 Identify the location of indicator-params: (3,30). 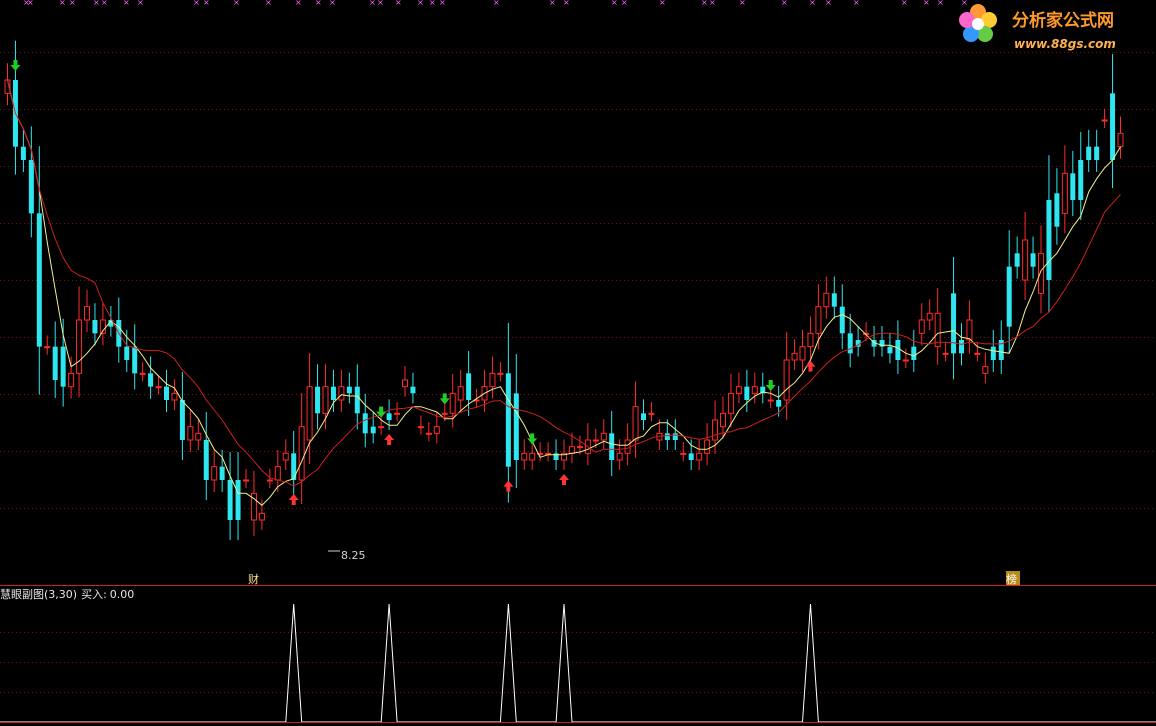
(60, 594).